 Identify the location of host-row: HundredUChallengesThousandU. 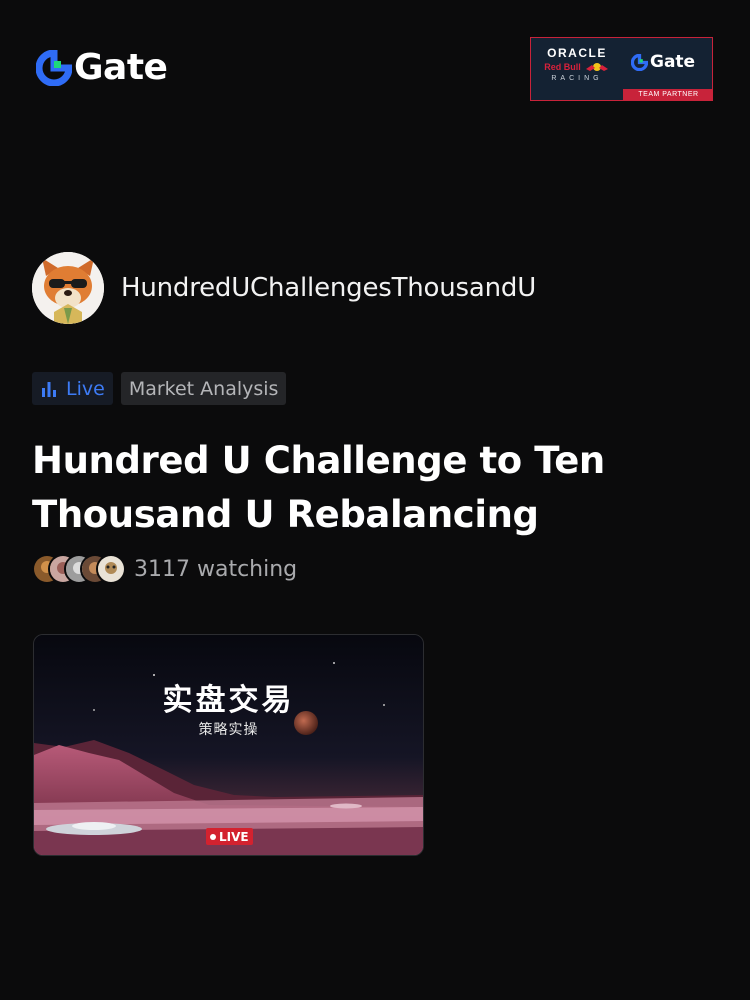
(284, 288).